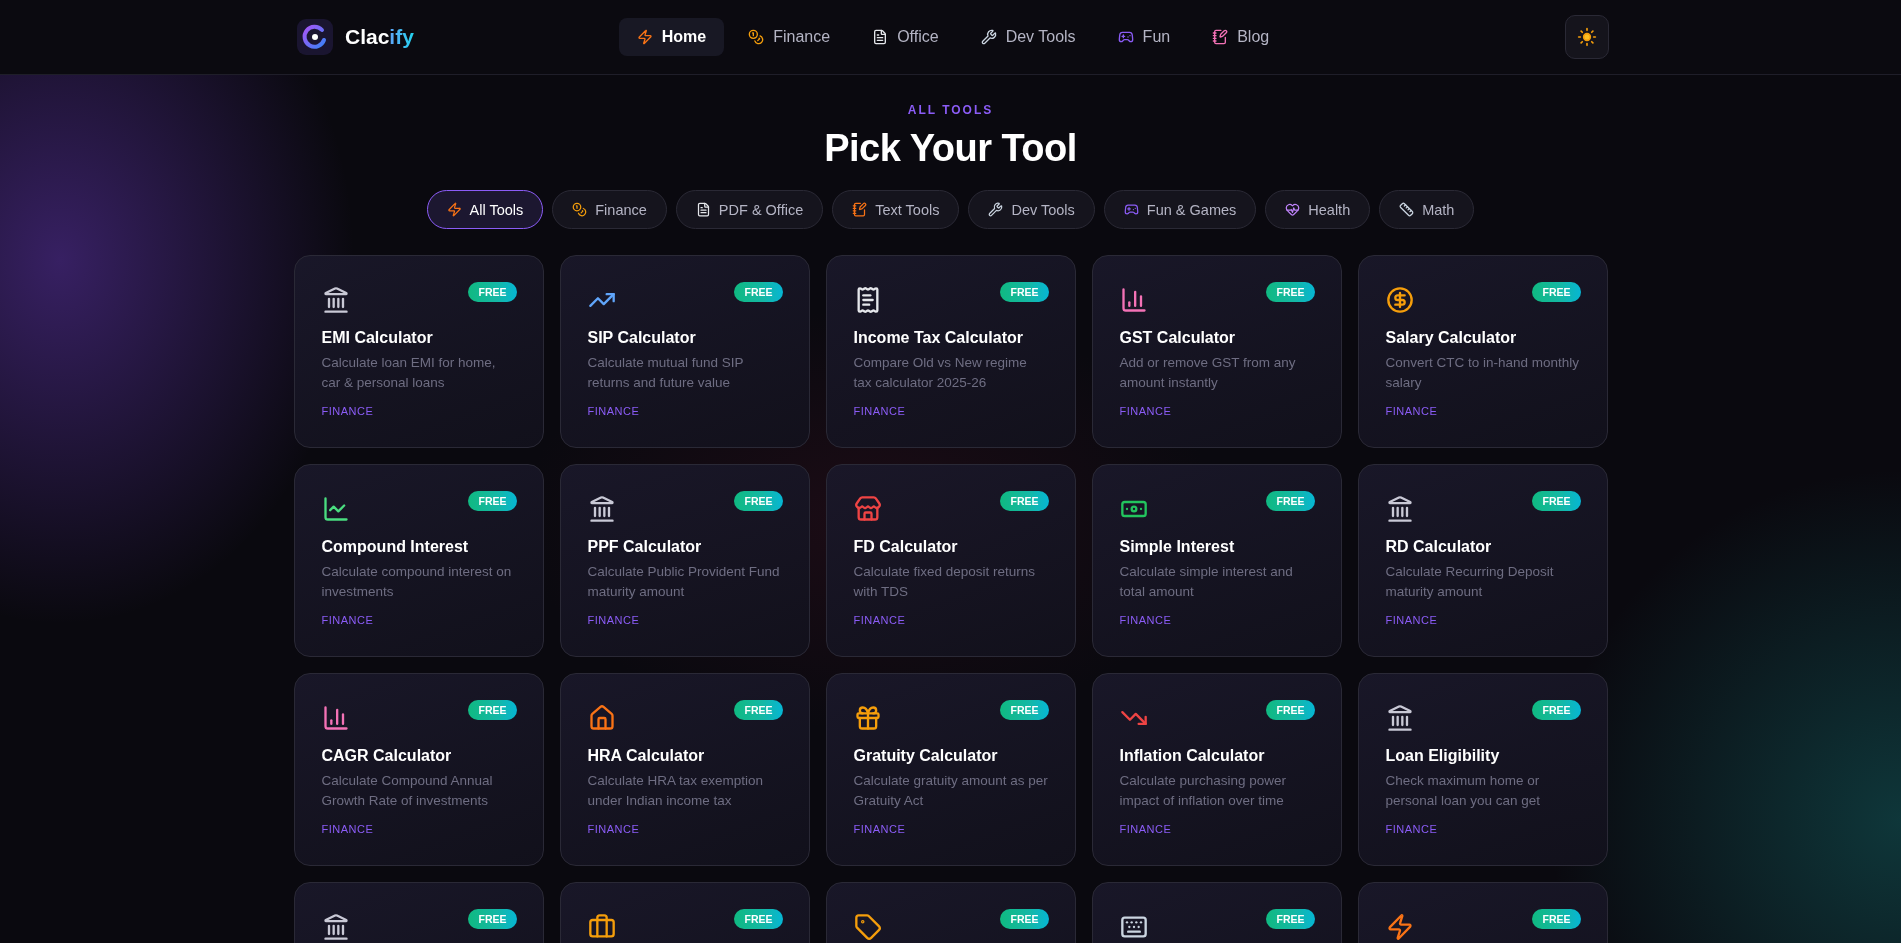 The image size is (1901, 943). What do you see at coordinates (1241, 37) in the screenshot?
I see `nav-link: Blog` at bounding box center [1241, 37].